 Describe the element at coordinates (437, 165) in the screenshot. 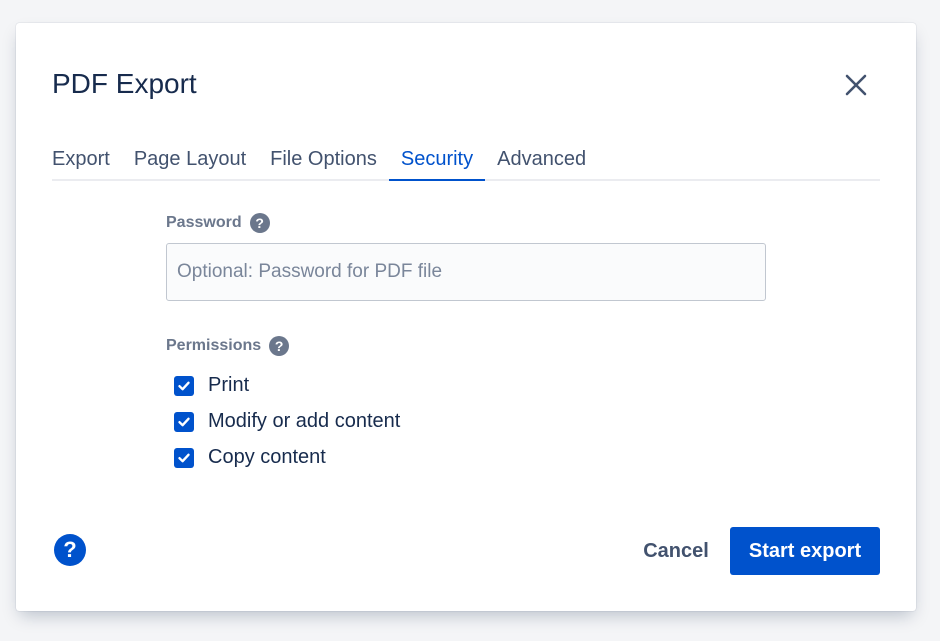

I see `tab-security: Security` at that location.